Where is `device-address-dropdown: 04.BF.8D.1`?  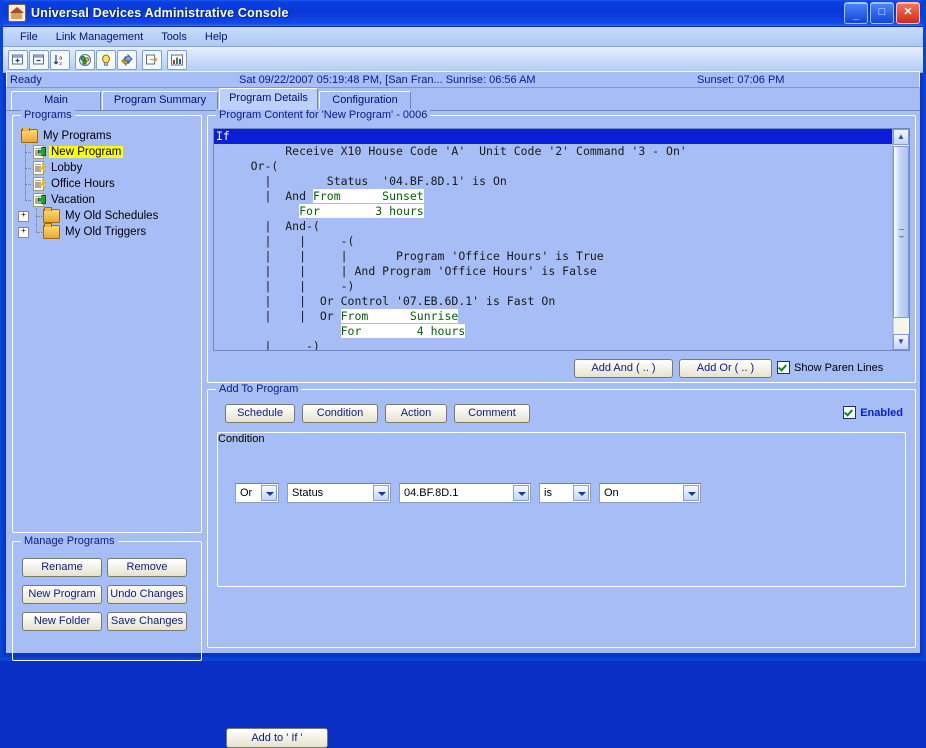
device-address-dropdown: 04.BF.8D.1 is located at coordinates (465, 493).